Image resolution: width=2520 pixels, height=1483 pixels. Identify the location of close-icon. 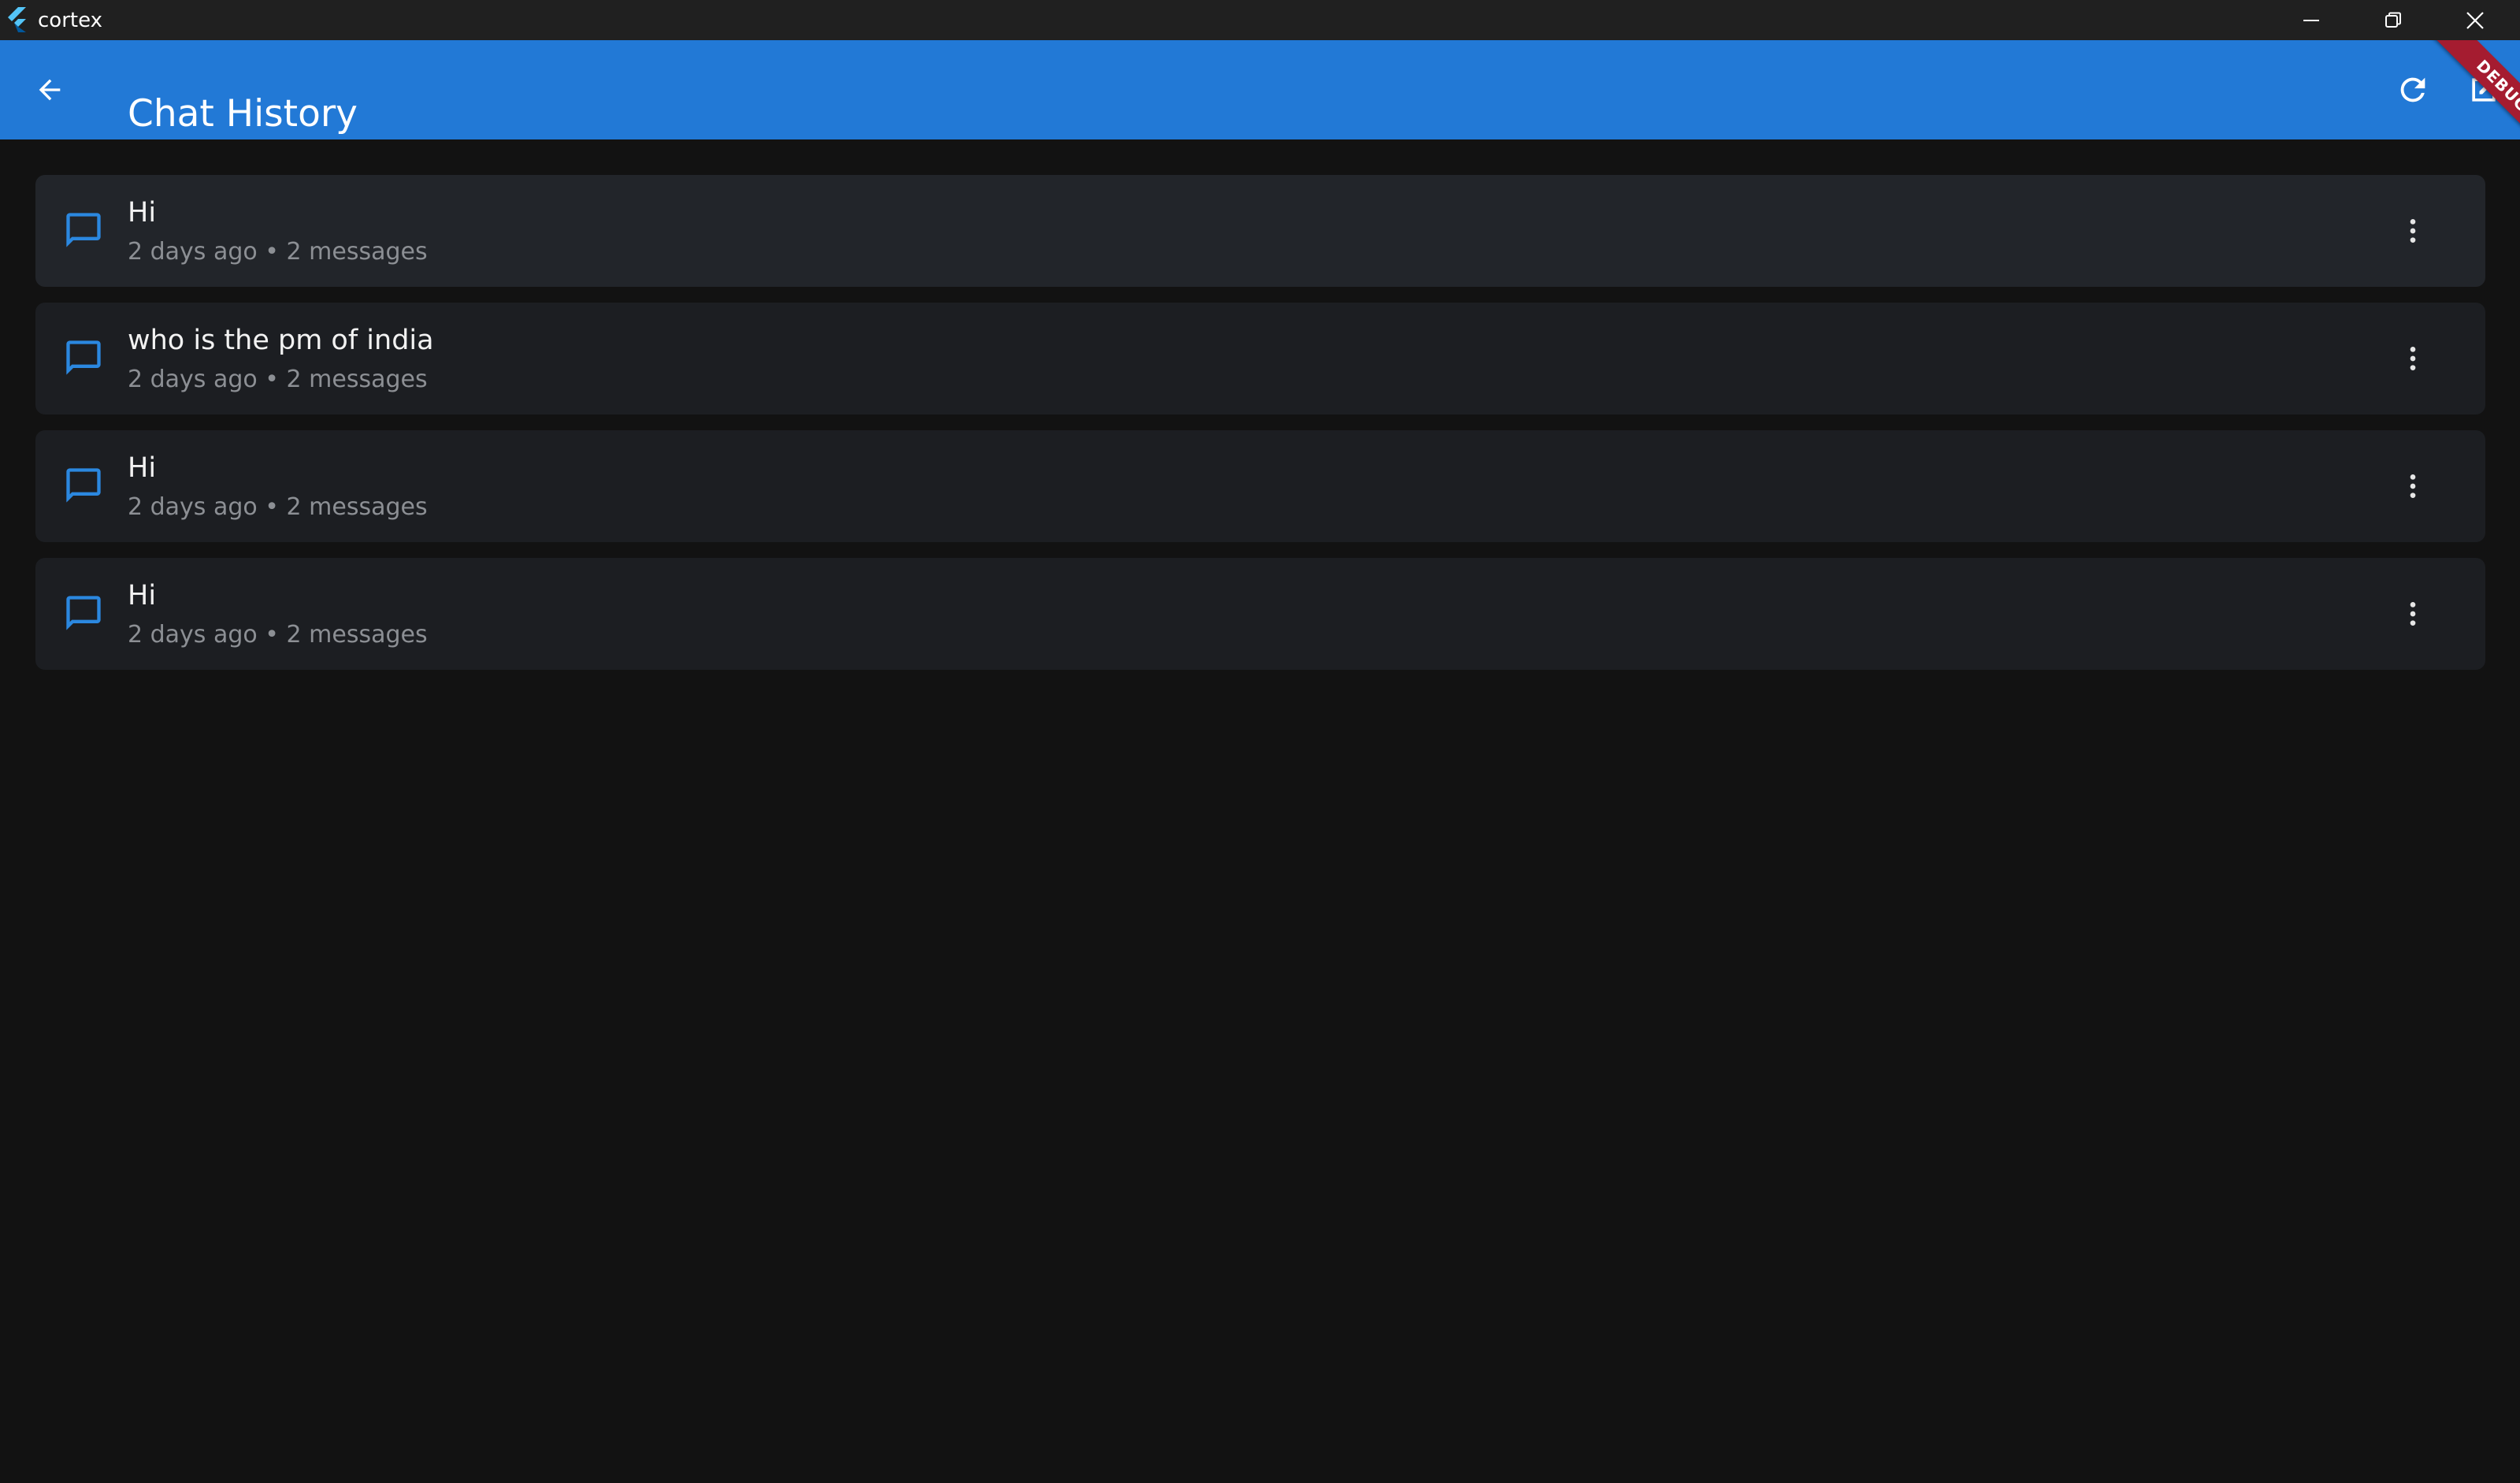
(2475, 20).